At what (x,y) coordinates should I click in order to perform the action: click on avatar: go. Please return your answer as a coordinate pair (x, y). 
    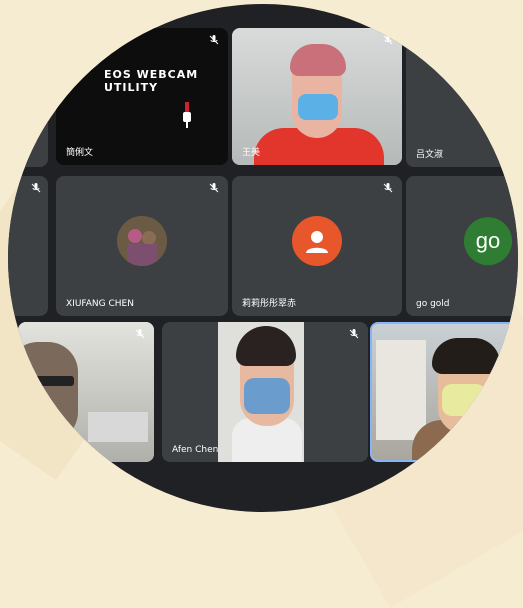
    Looking at the image, I should click on (488, 241).